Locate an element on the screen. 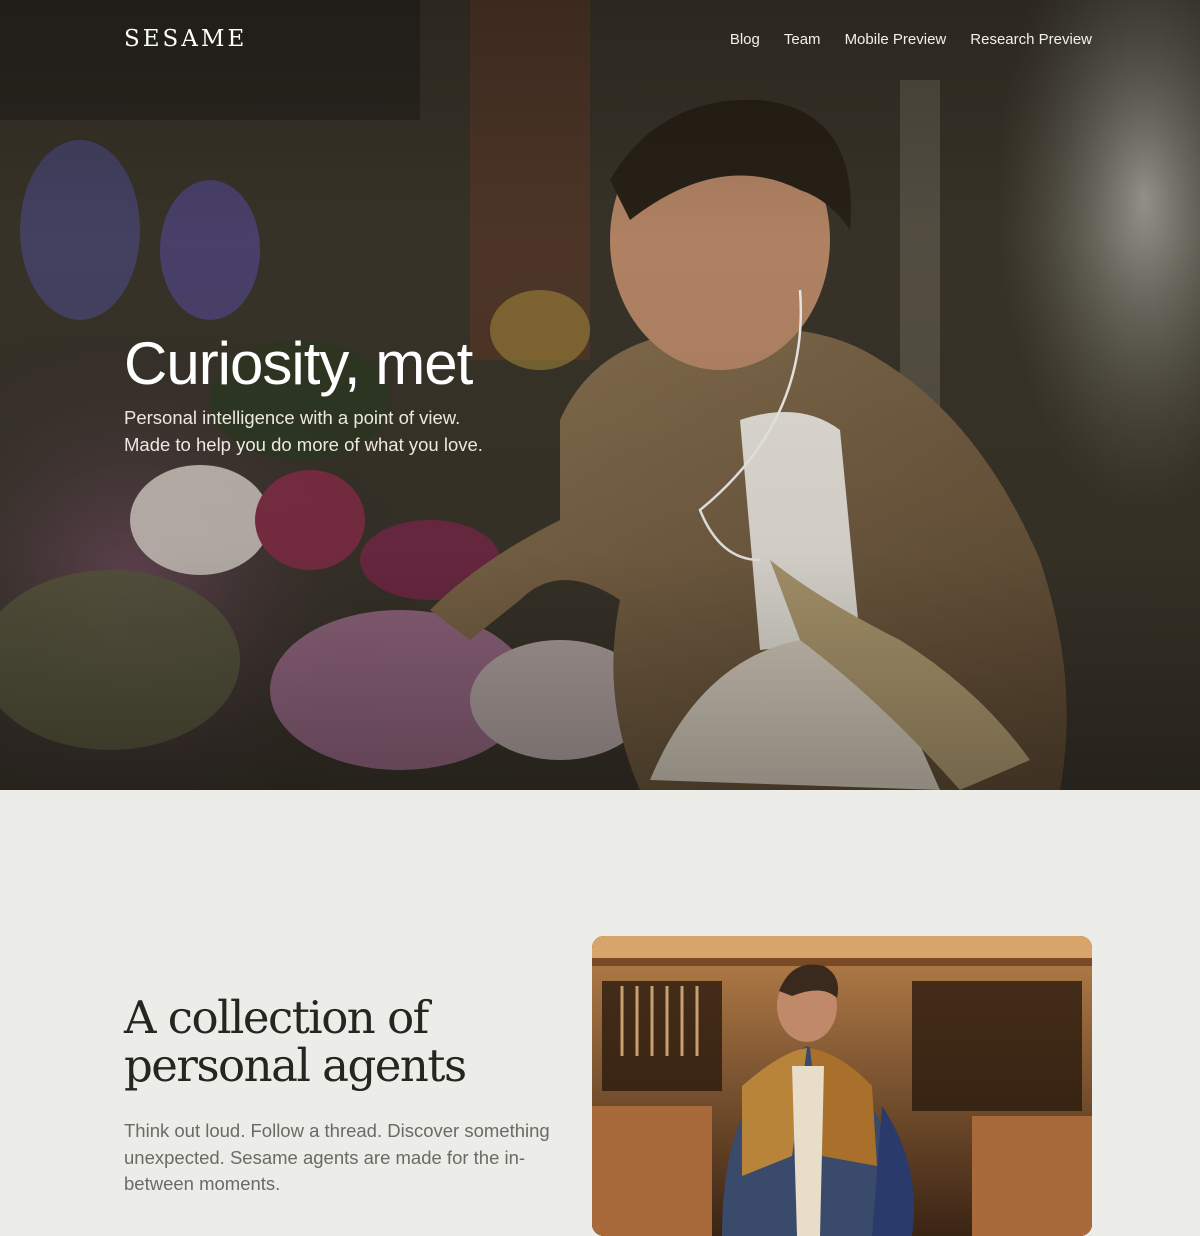 The height and width of the screenshot is (1236, 1200). nav-link-mobile-preview: Mobile Preview is located at coordinates (896, 39).